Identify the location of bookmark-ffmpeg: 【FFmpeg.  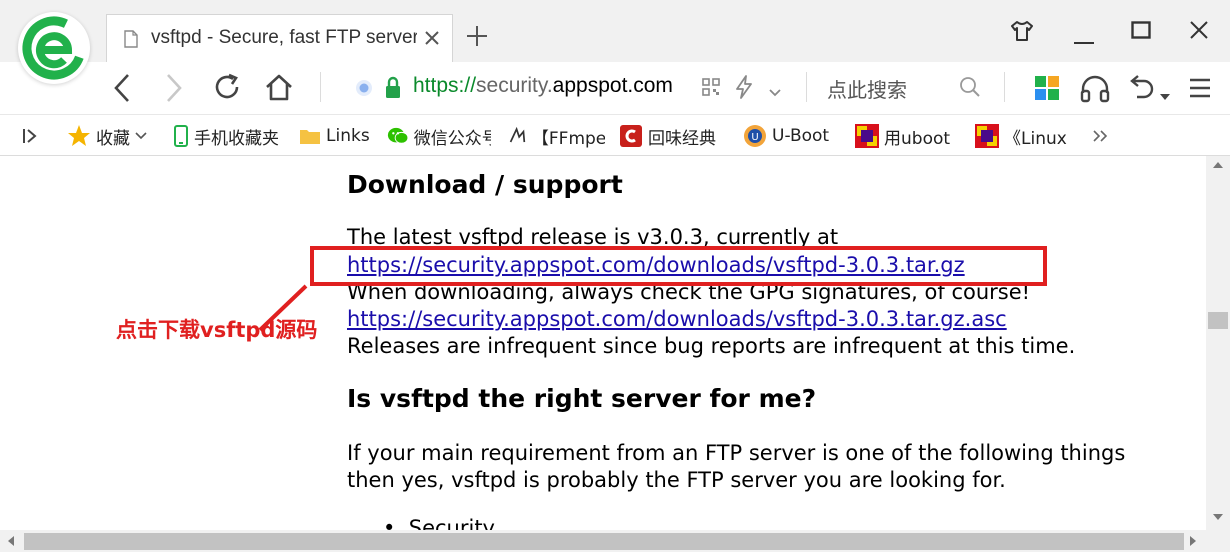
(556, 136).